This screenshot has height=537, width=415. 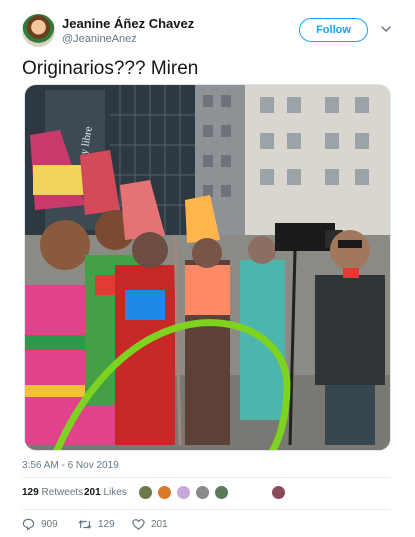 I want to click on user-names: Jeanine Áñez Chavez @JeanineAnez, so click(x=128, y=31).